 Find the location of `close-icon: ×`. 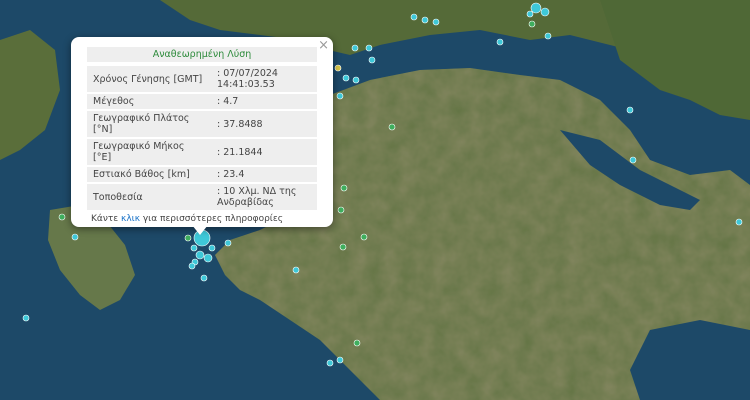

close-icon: × is located at coordinates (323, 45).